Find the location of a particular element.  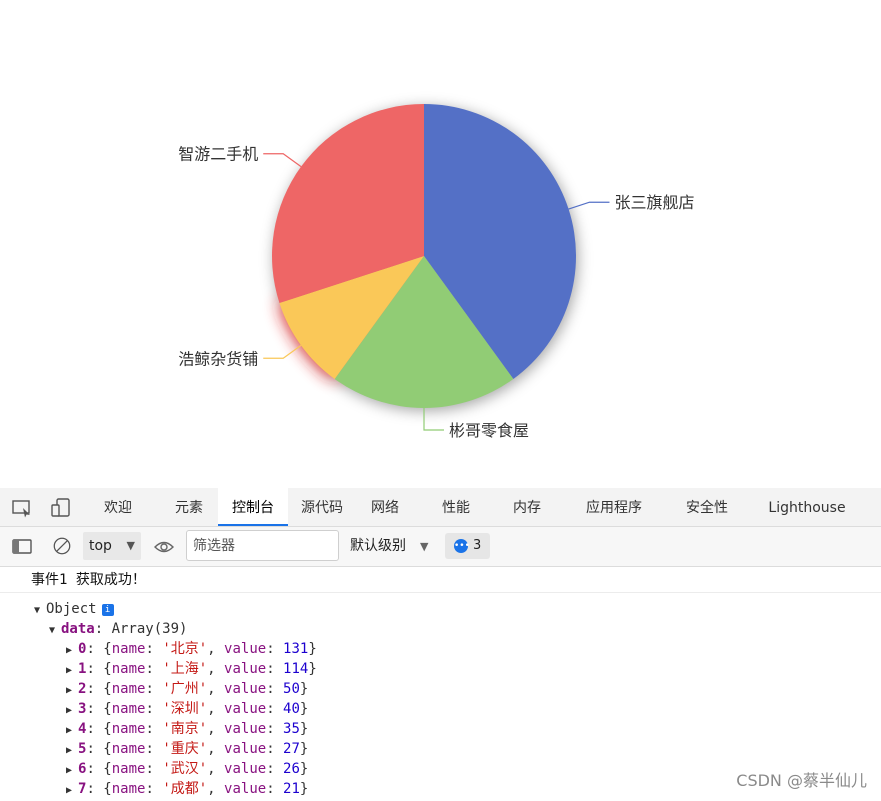

item-value: 21 is located at coordinates (291, 789).